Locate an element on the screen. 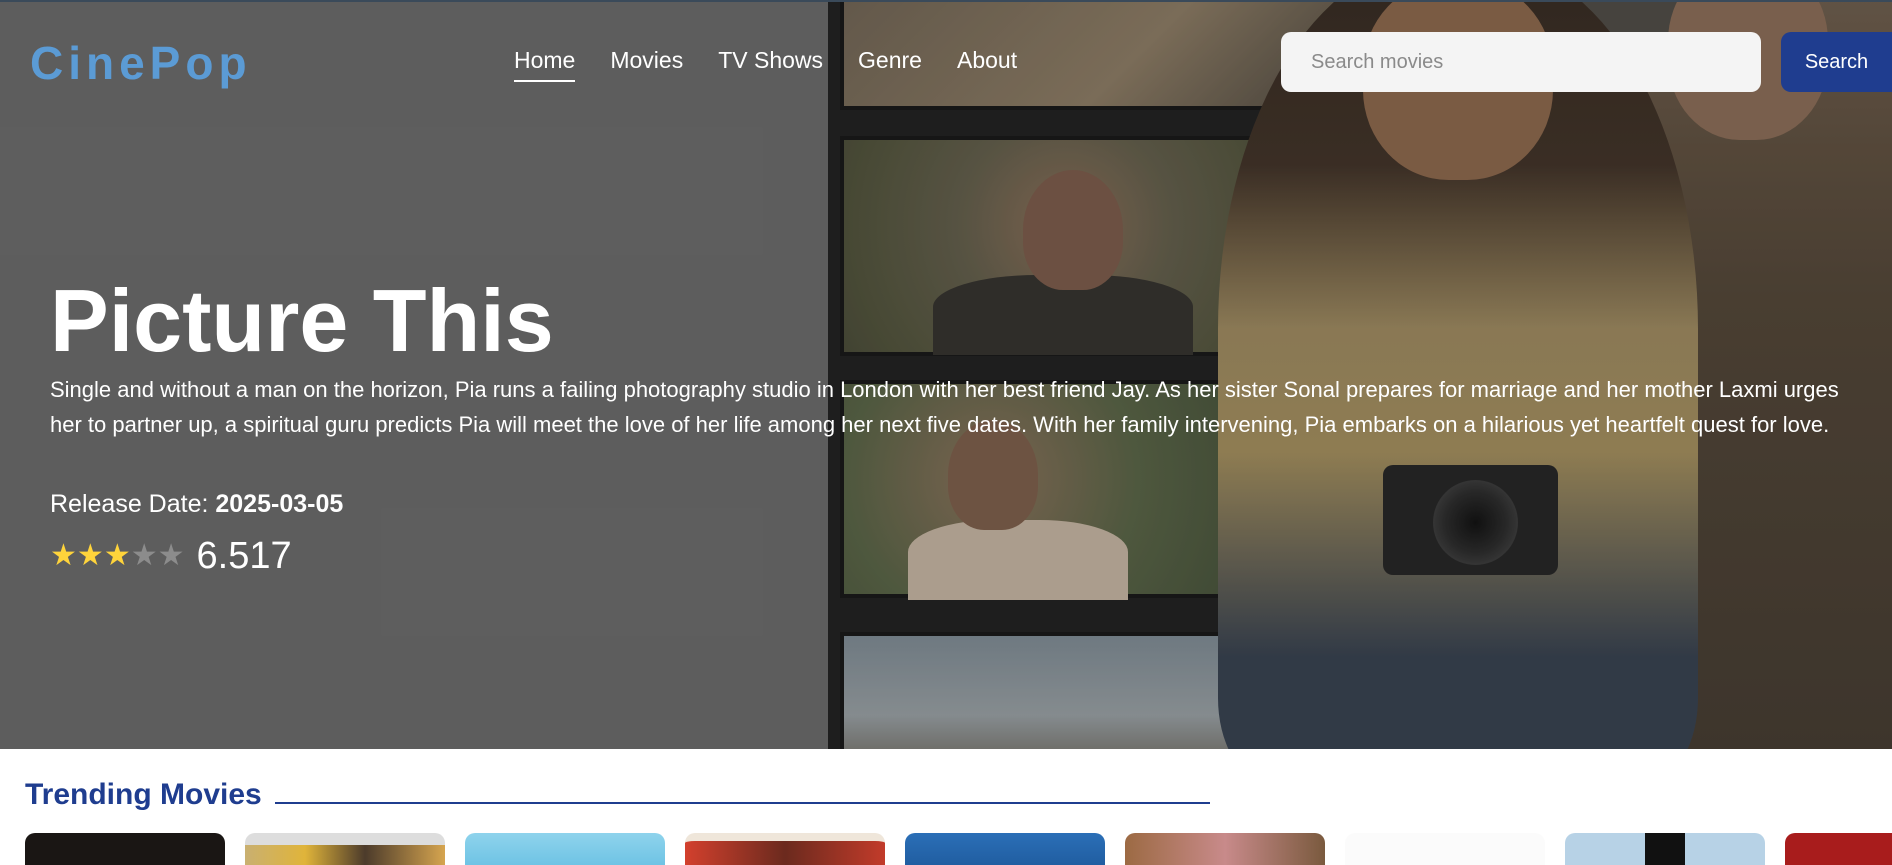 This screenshot has width=1892, height=865. top-border is located at coordinates (946, 1).